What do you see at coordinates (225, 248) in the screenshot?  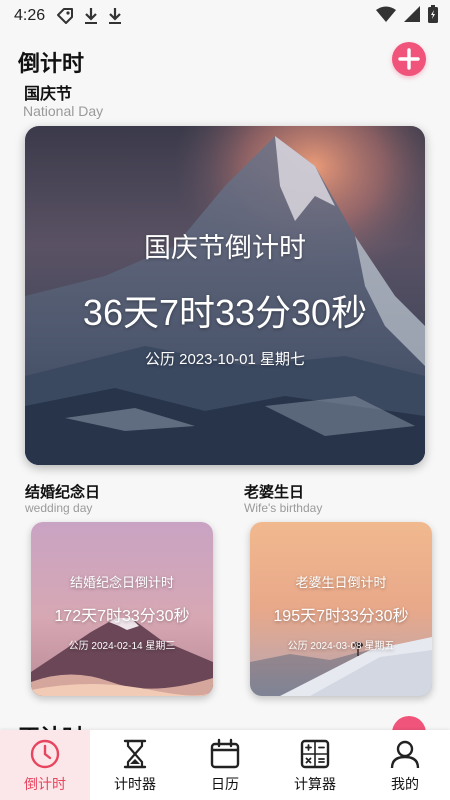 I see `featured-card-title: 国庆节倒计时` at bounding box center [225, 248].